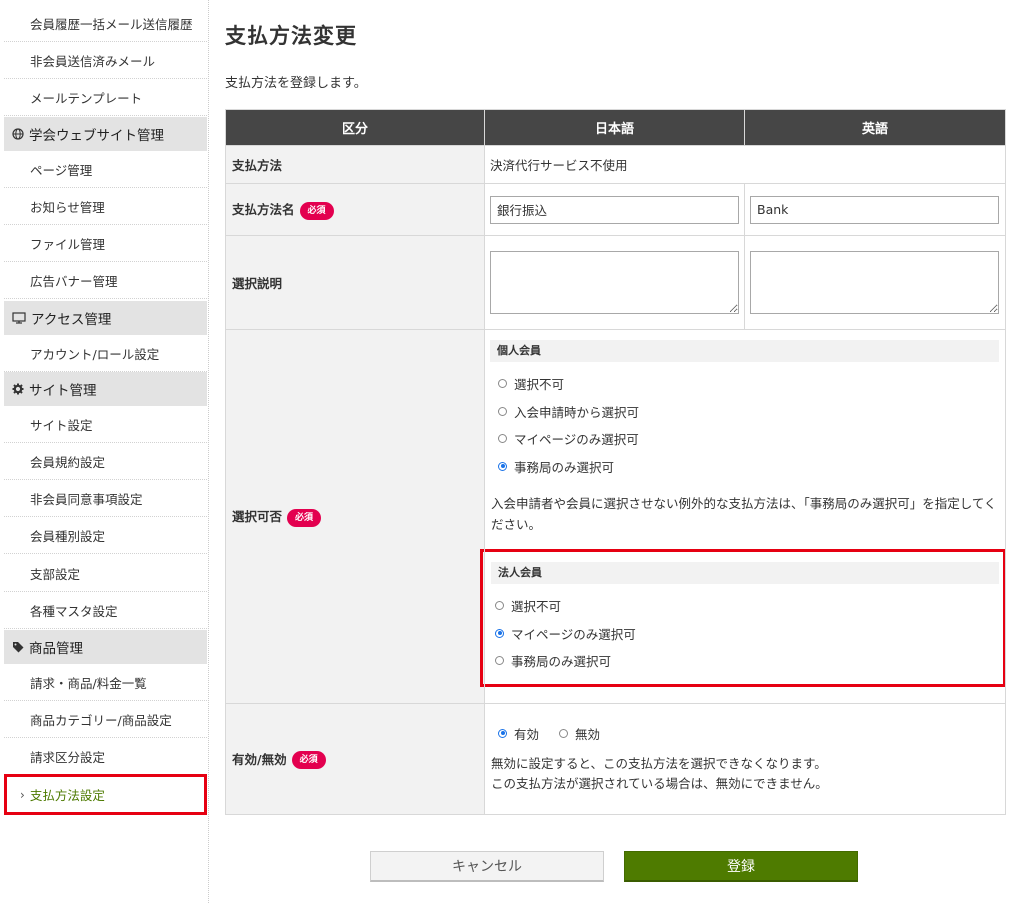 This screenshot has width=1030, height=903. What do you see at coordinates (105, 794) in the screenshot?
I see `sidebar-item-payment-method: › 支払方法設定` at bounding box center [105, 794].